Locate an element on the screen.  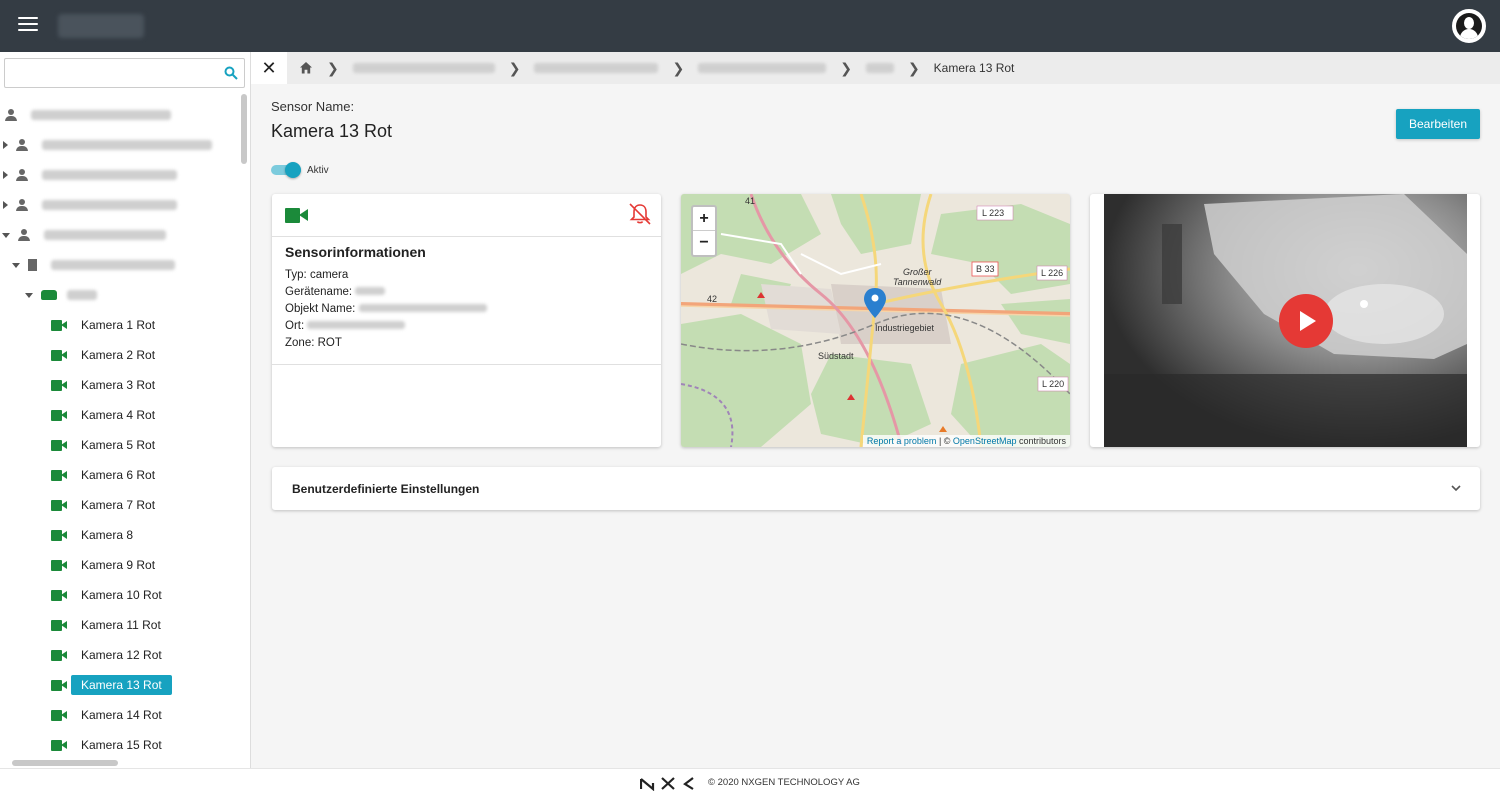
camera-item: Kamera 8 is located at coordinates (119, 535).